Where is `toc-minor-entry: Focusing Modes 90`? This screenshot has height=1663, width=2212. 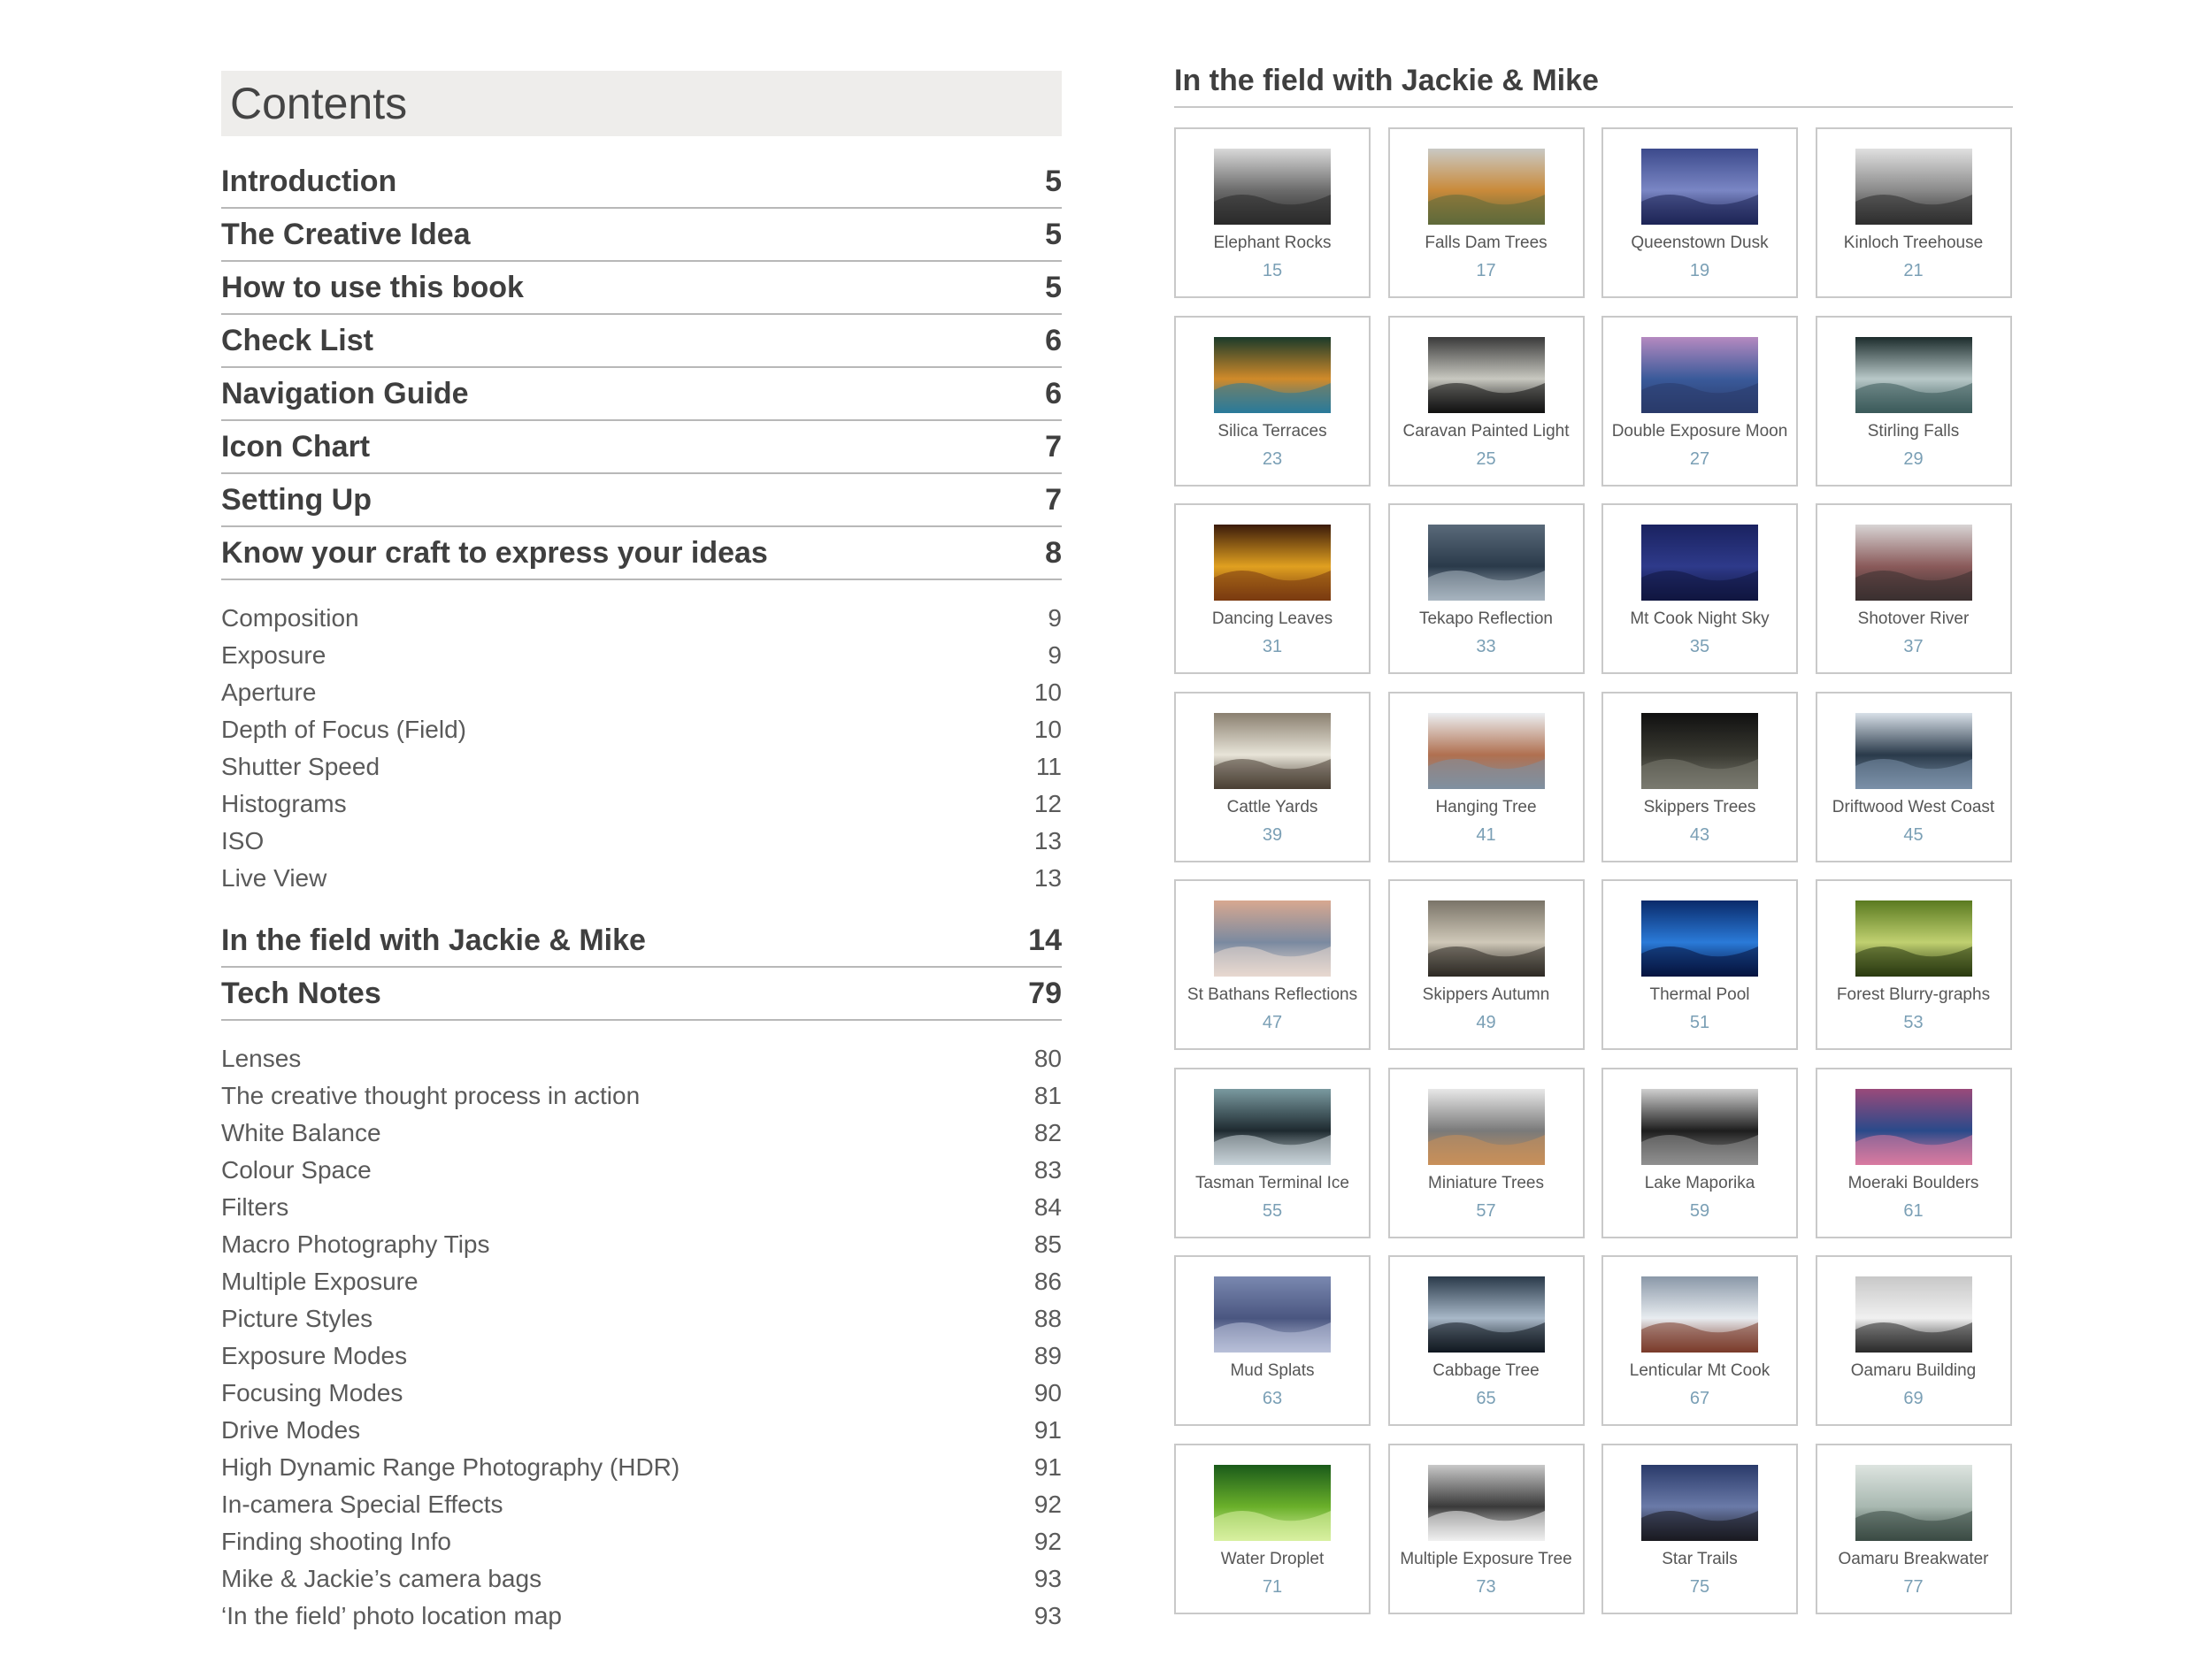
toc-minor-entry: Focusing Modes 90 is located at coordinates (642, 1394).